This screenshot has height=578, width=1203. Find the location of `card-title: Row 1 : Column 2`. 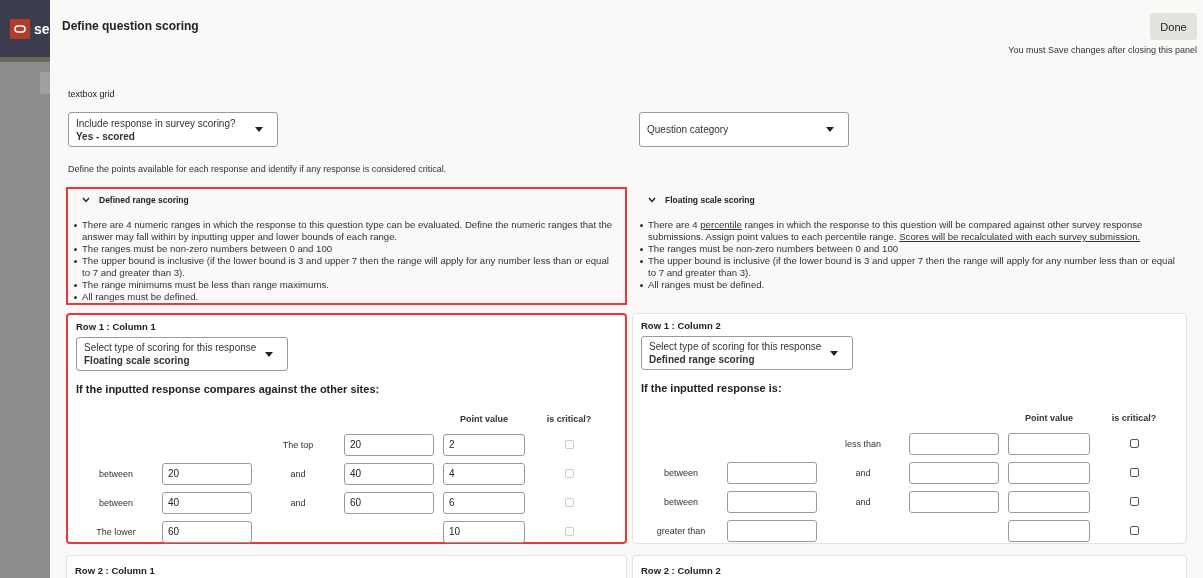

card-title: Row 1 : Column 2 is located at coordinates (681, 325).